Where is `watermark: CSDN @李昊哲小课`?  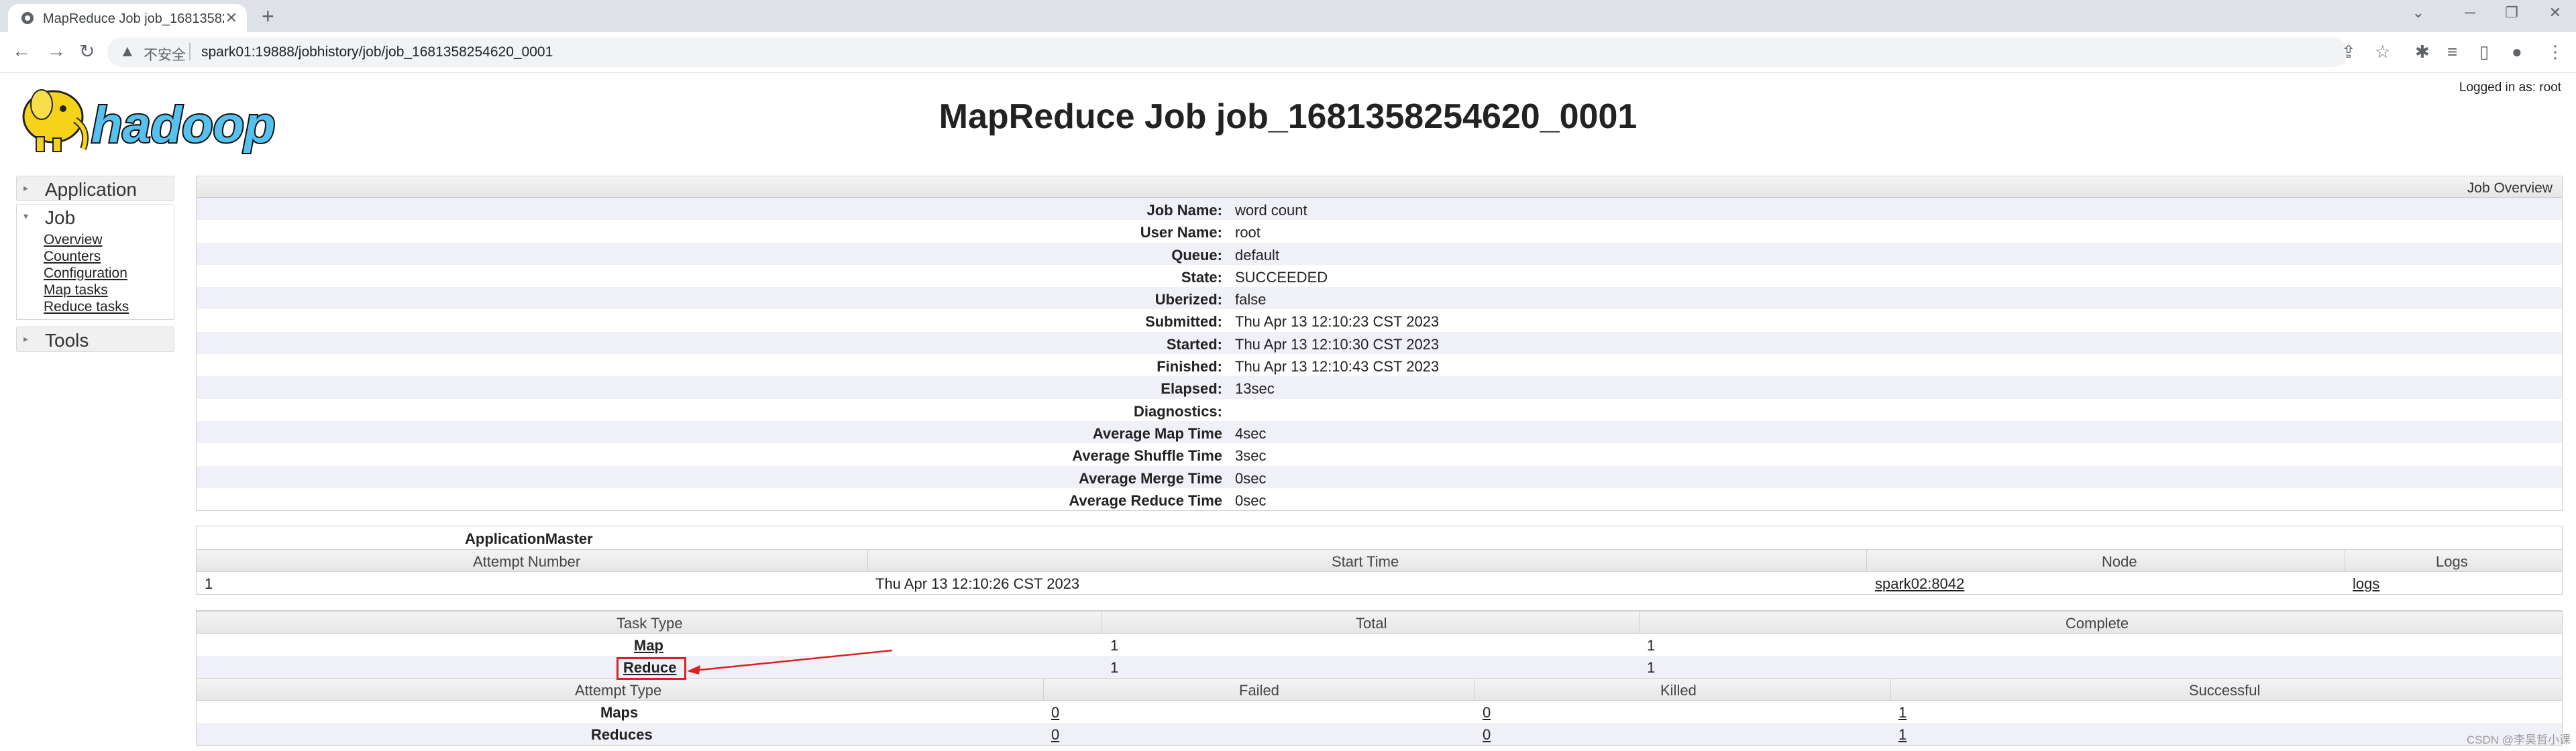
watermark: CSDN @李昊哲小课 is located at coordinates (2518, 740).